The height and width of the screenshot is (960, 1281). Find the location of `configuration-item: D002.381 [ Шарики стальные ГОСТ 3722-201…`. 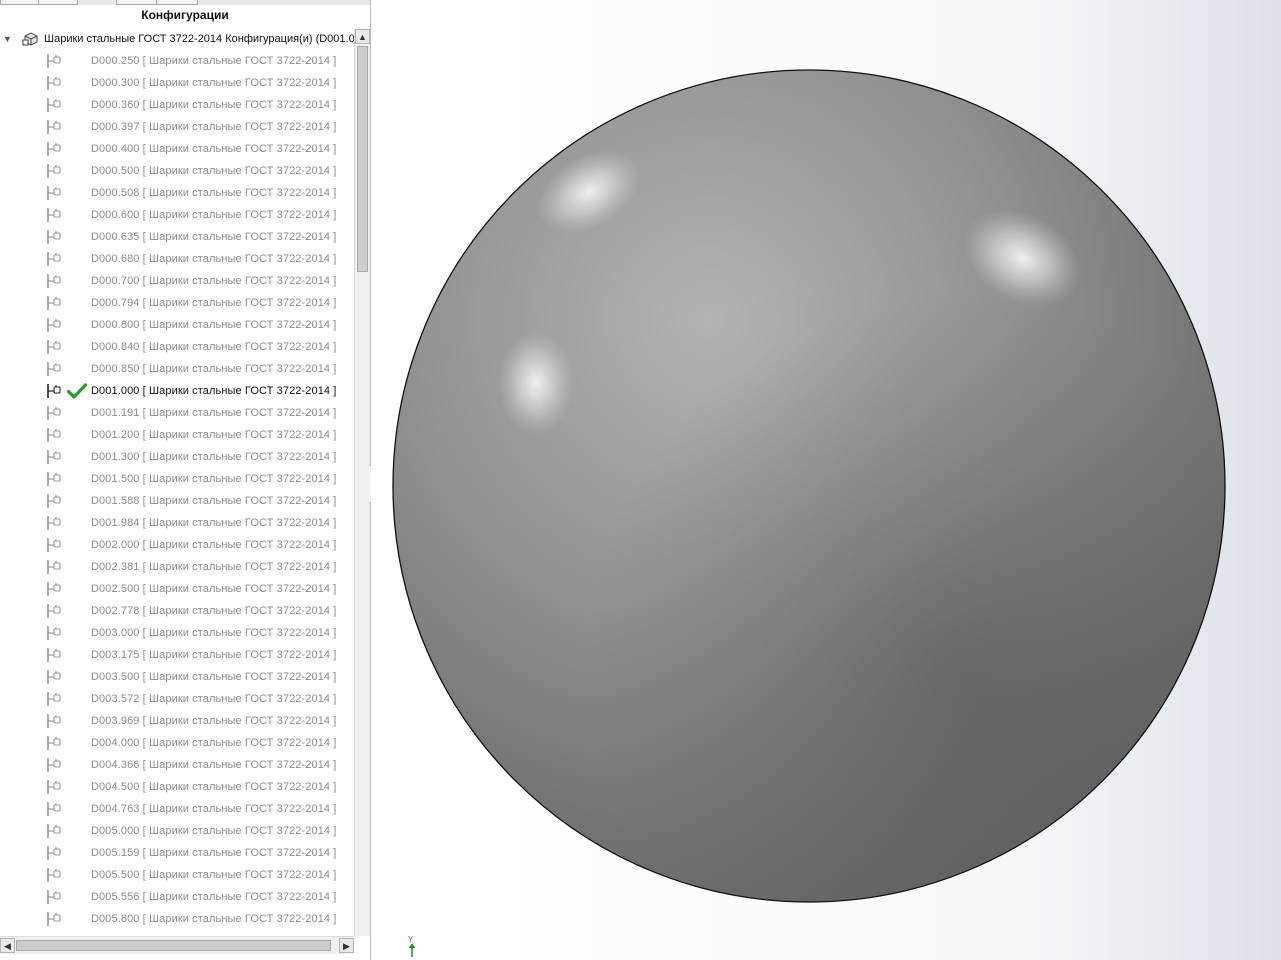

configuration-item: D002.381 [ Шарики стальные ГОСТ 3722-201… is located at coordinates (177, 567).